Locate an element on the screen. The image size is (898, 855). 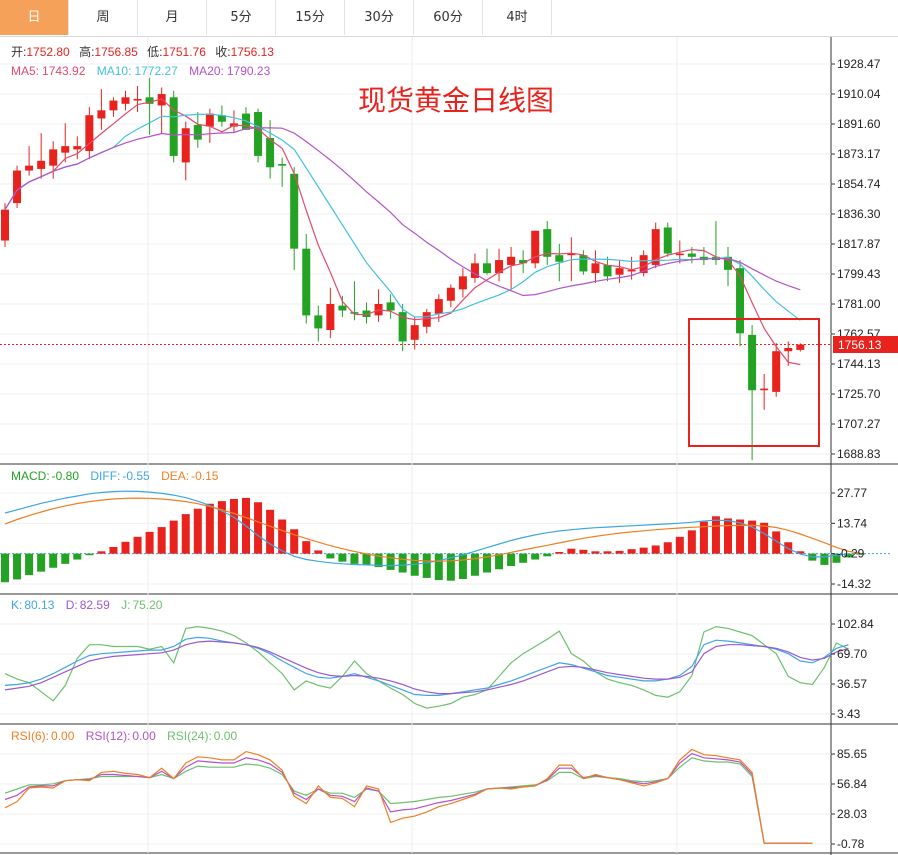
dea-line is located at coordinates (432, 529).